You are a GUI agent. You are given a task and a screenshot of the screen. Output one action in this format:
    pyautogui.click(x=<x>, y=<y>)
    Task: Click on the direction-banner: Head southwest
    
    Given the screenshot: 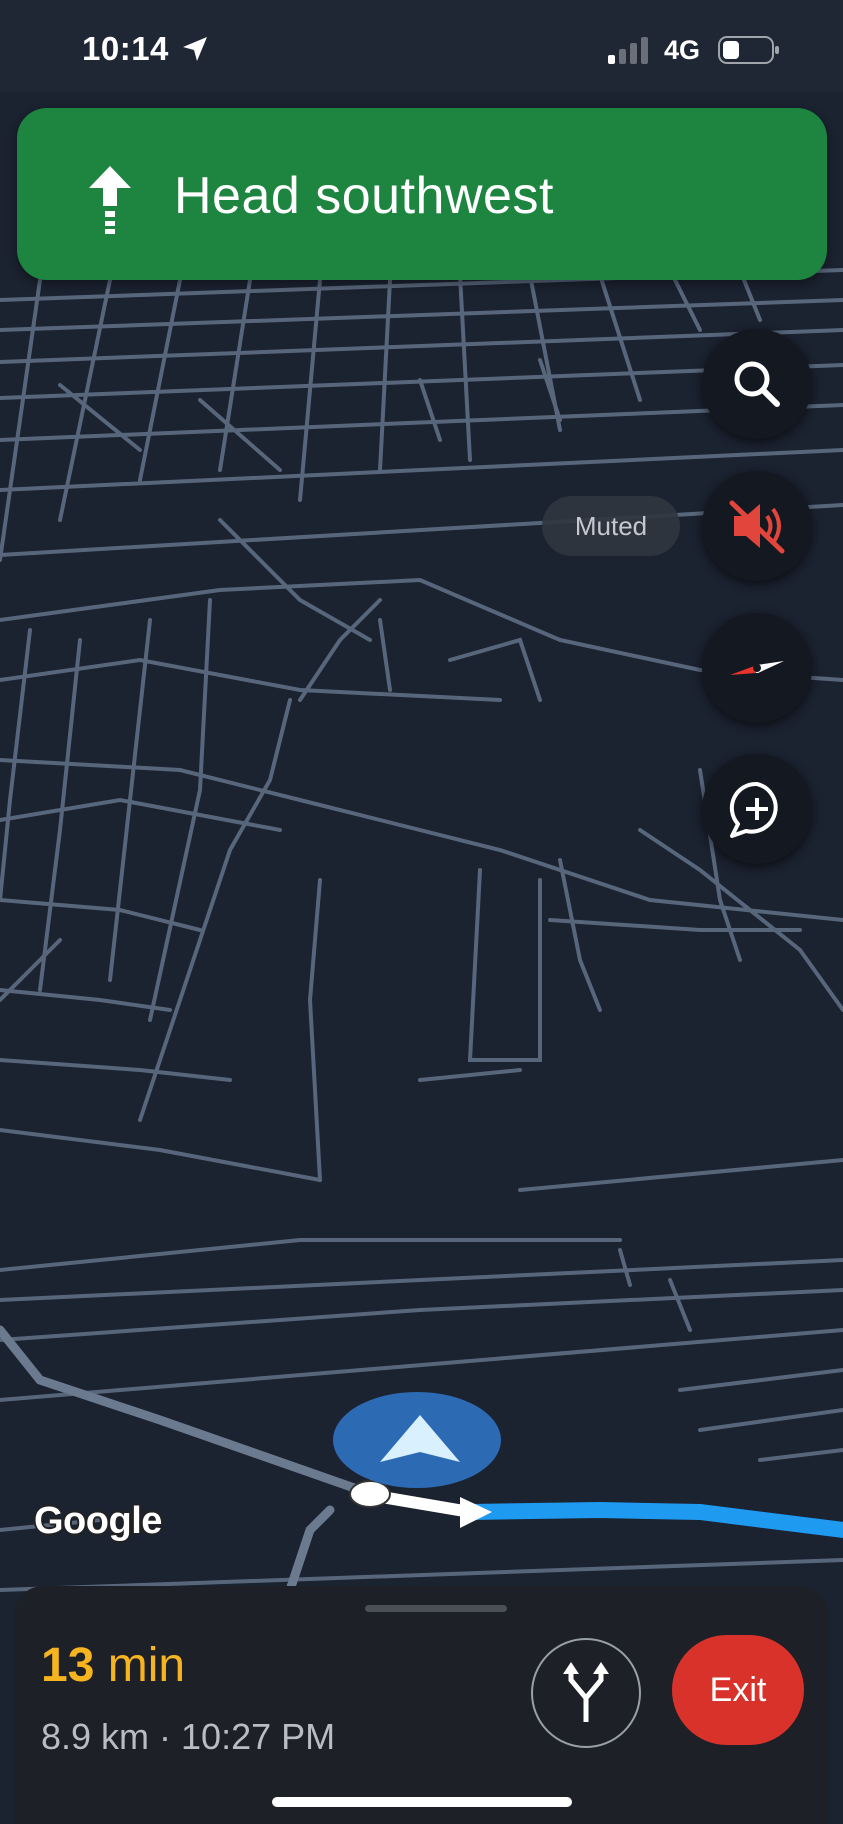 What is the action you would take?
    pyautogui.click(x=422, y=194)
    